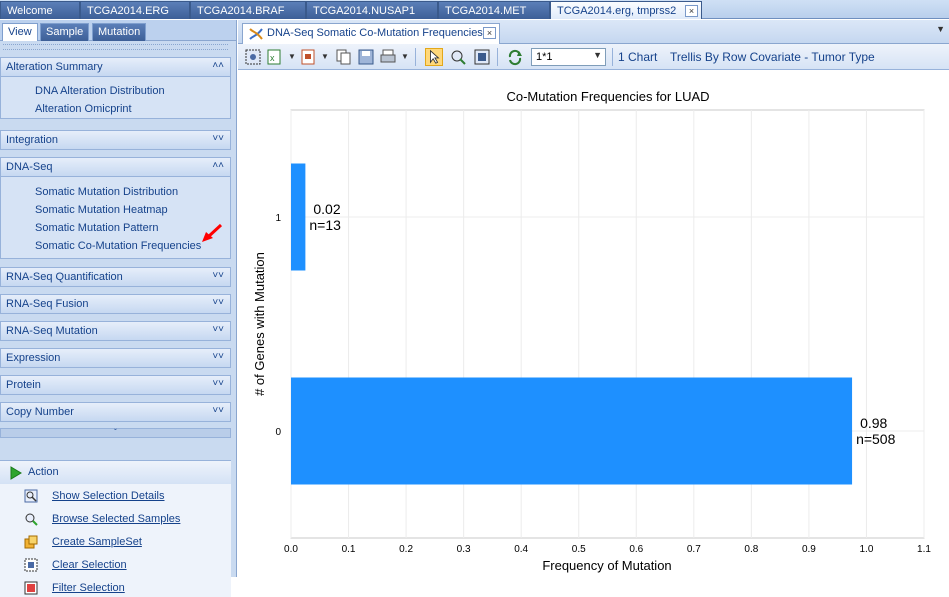 This screenshot has height=597, width=949. What do you see at coordinates (241, 11) in the screenshot?
I see `doc-tab-label: TCGA2014.BRAF` at bounding box center [241, 11].